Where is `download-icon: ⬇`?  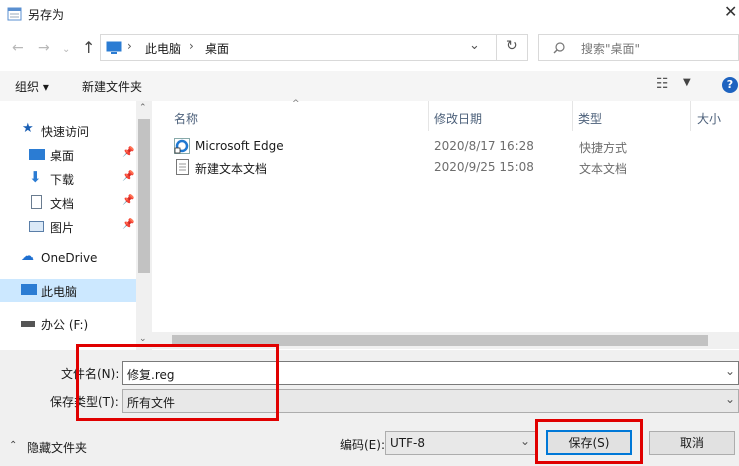
download-icon: ⬇ is located at coordinates (35, 177).